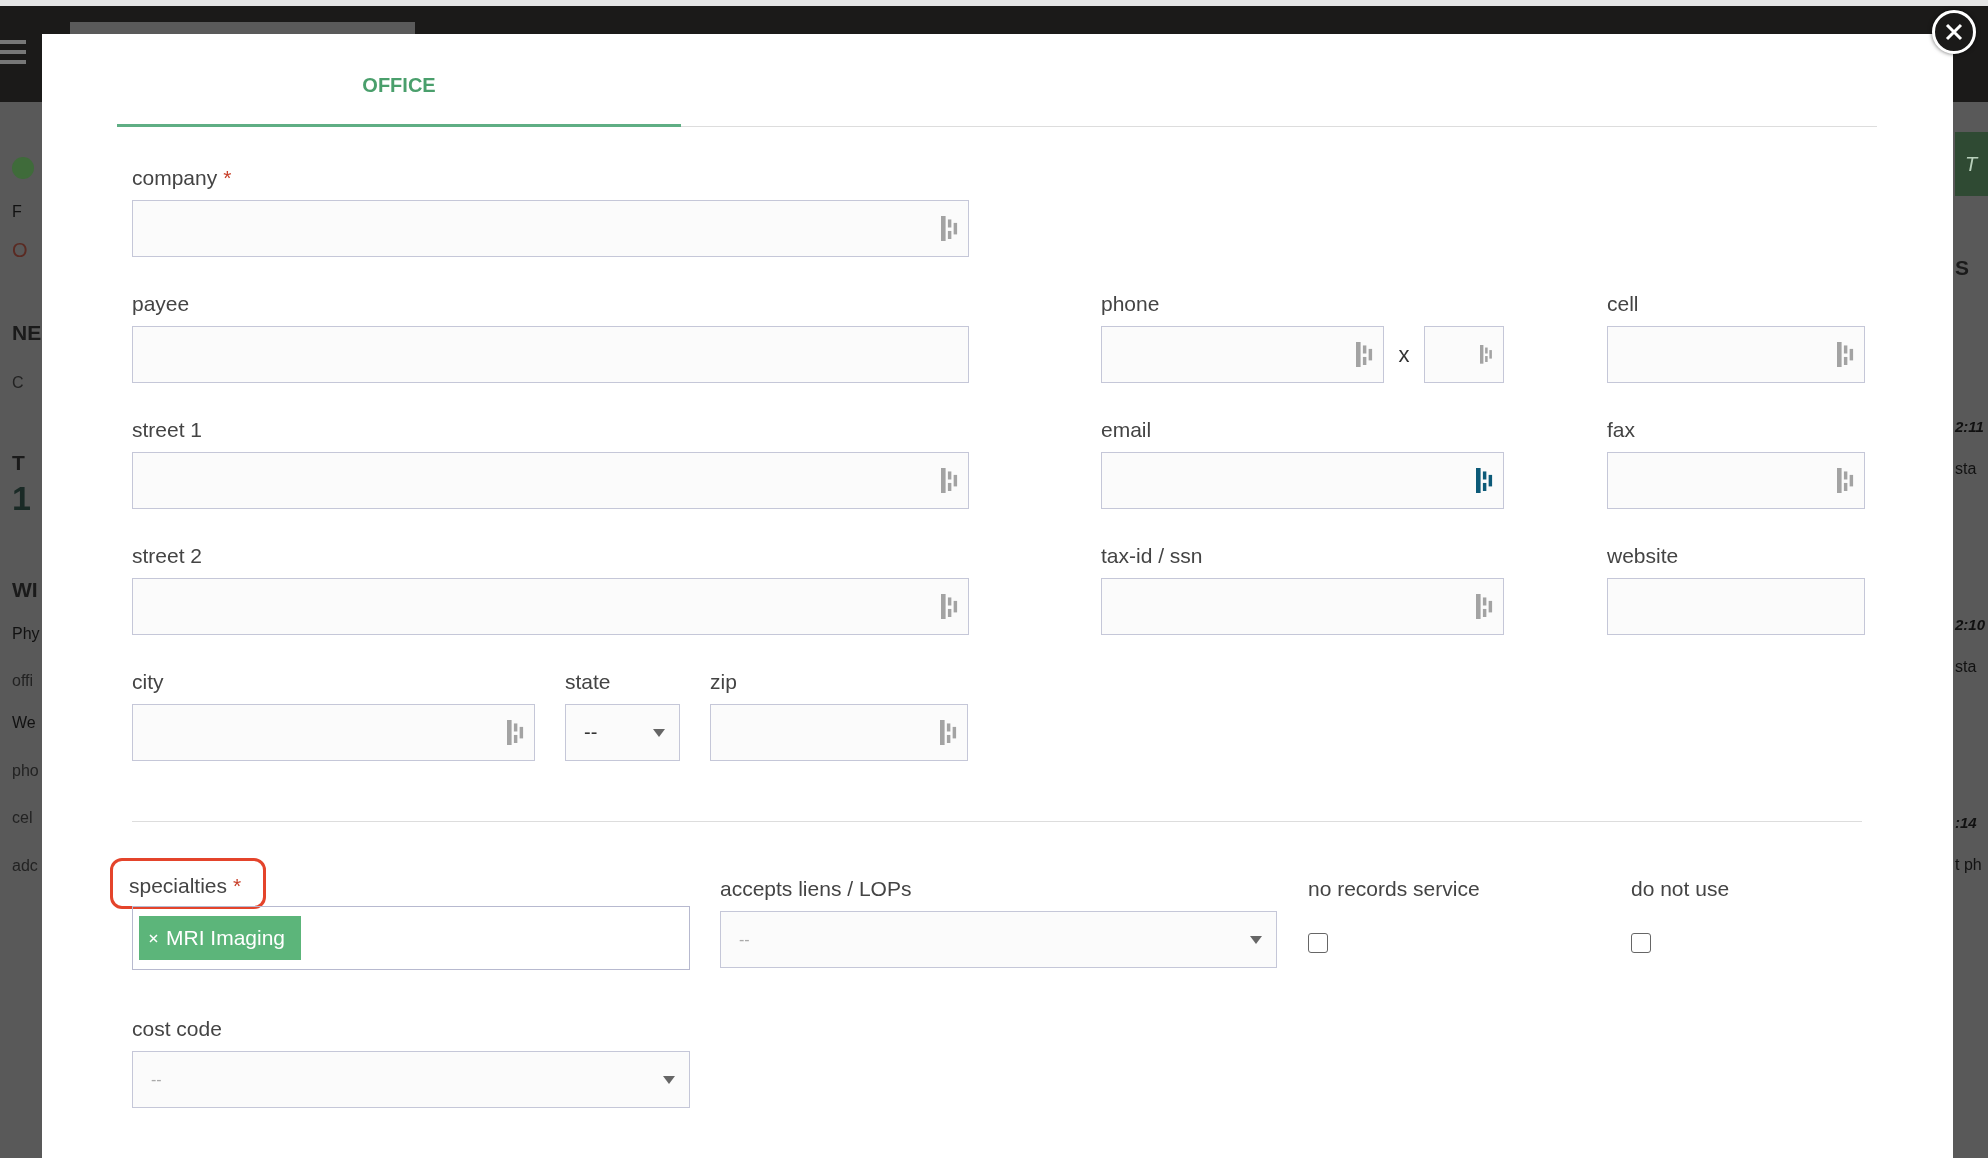 The height and width of the screenshot is (1158, 1988). Describe the element at coordinates (1394, 888) in the screenshot. I see `field-label: no records service` at that location.